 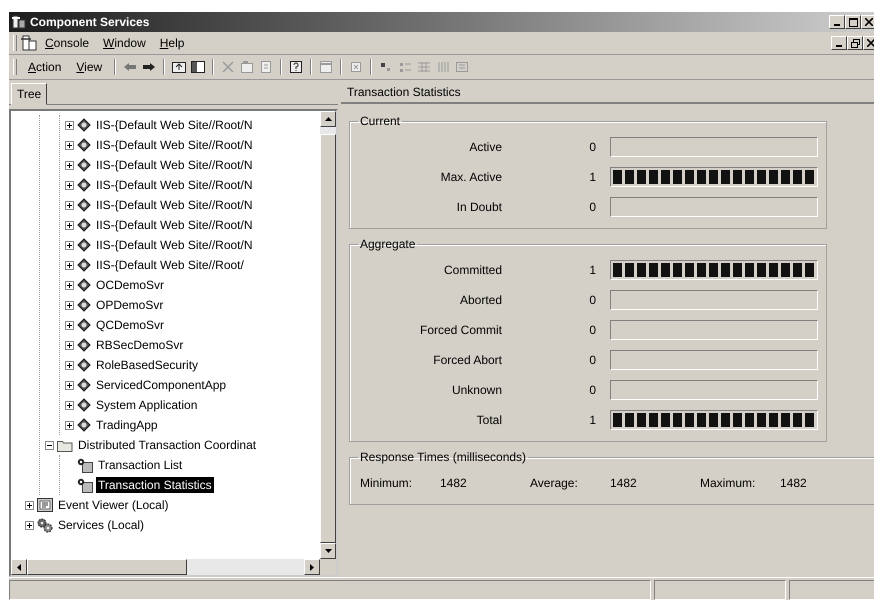 I want to click on right-arrow-icon, so click(x=312, y=567).